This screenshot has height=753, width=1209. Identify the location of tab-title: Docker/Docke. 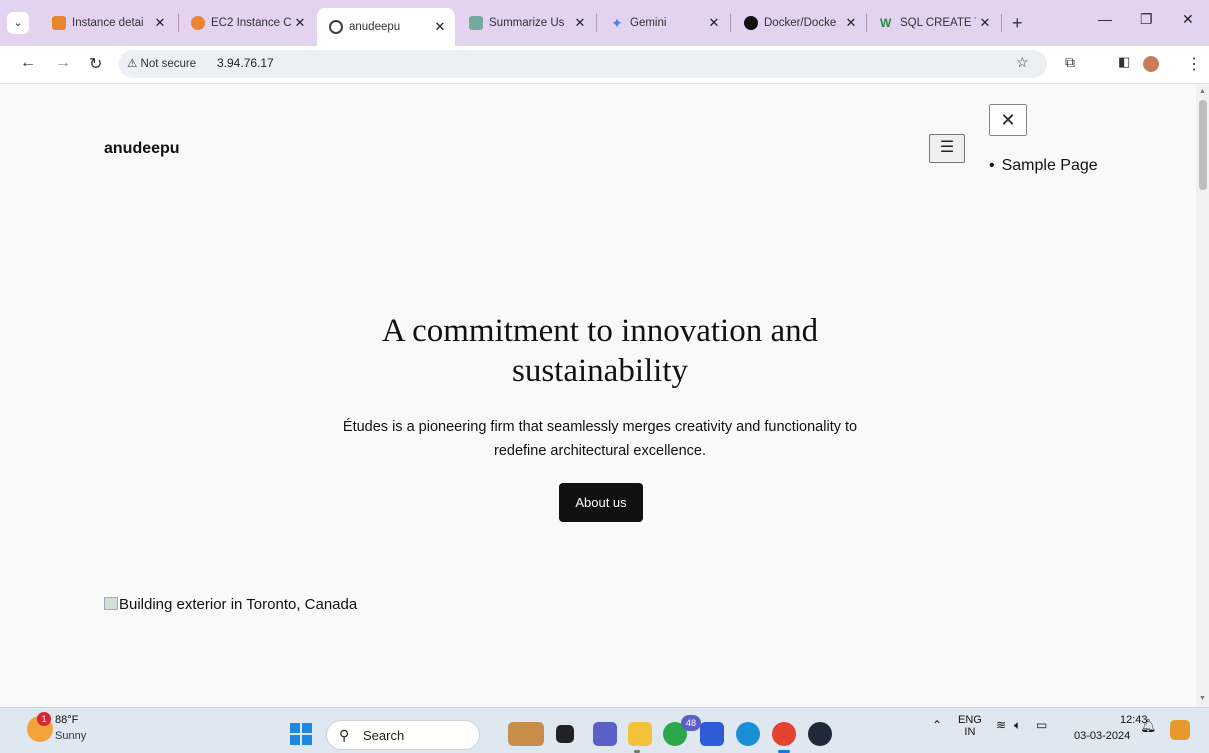
(800, 23).